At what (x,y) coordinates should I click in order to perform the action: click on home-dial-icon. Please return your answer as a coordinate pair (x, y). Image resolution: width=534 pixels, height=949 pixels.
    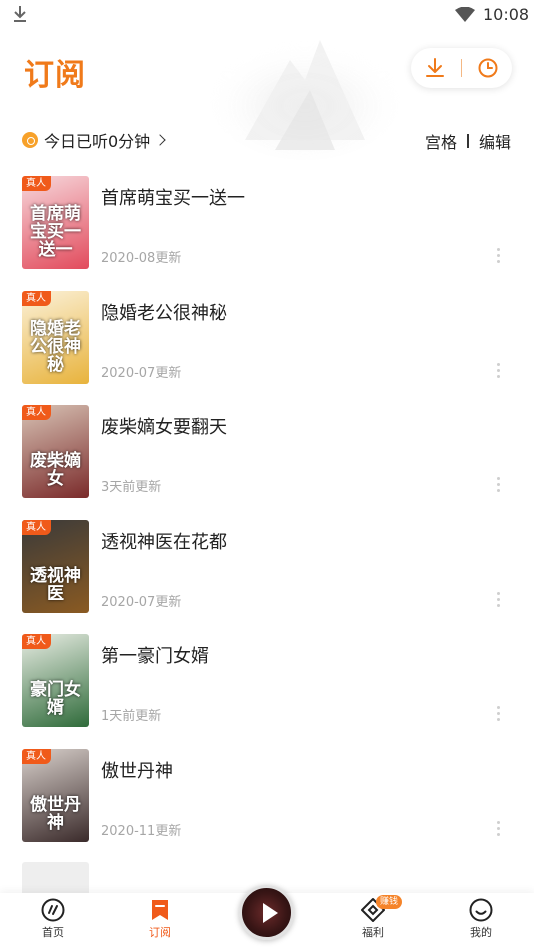
    Looking at the image, I should click on (53, 910).